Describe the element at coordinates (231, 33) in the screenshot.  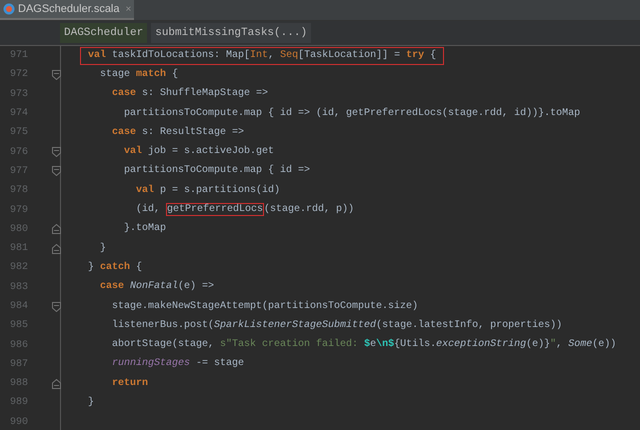
I see `breadcrumb: submitMissingTasks(...)` at that location.